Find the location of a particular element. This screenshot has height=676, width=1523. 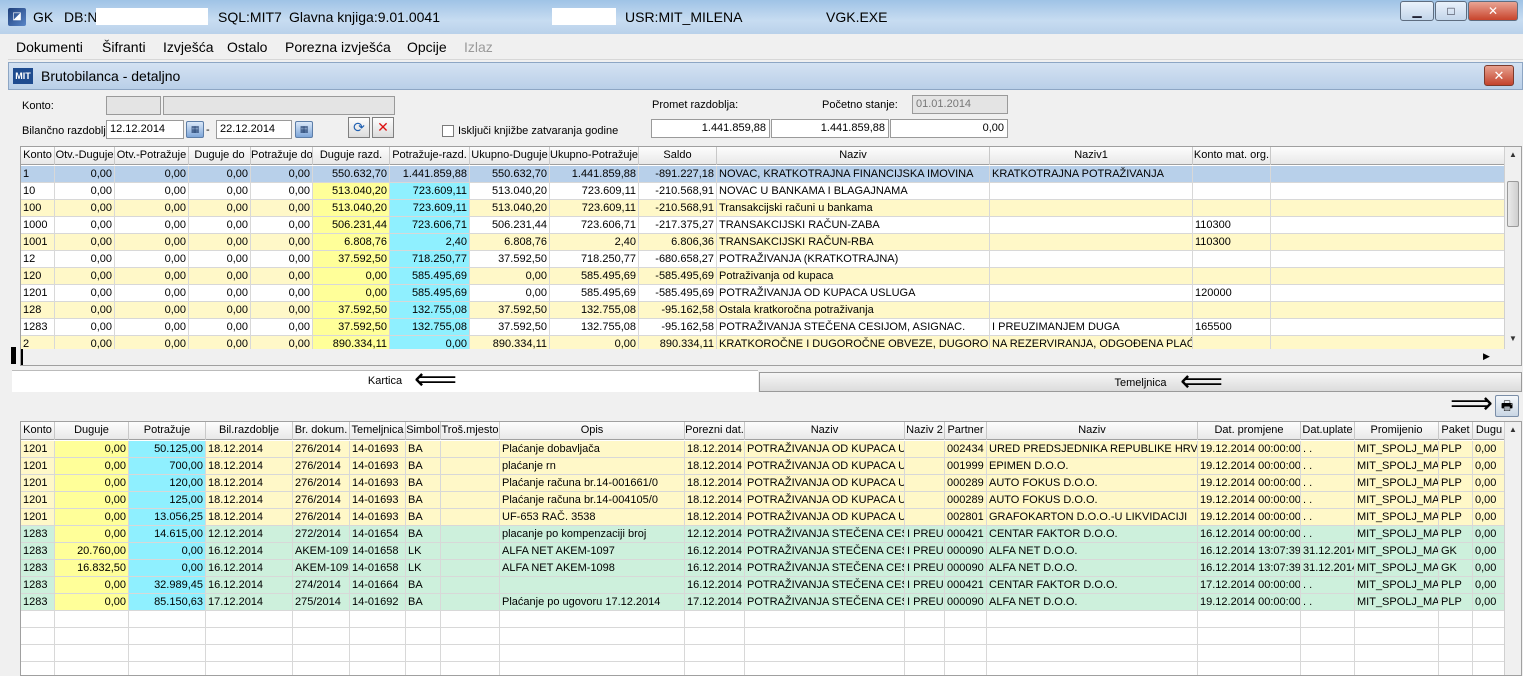

scroll-right-icon: ▶ is located at coordinates (1486, 356).